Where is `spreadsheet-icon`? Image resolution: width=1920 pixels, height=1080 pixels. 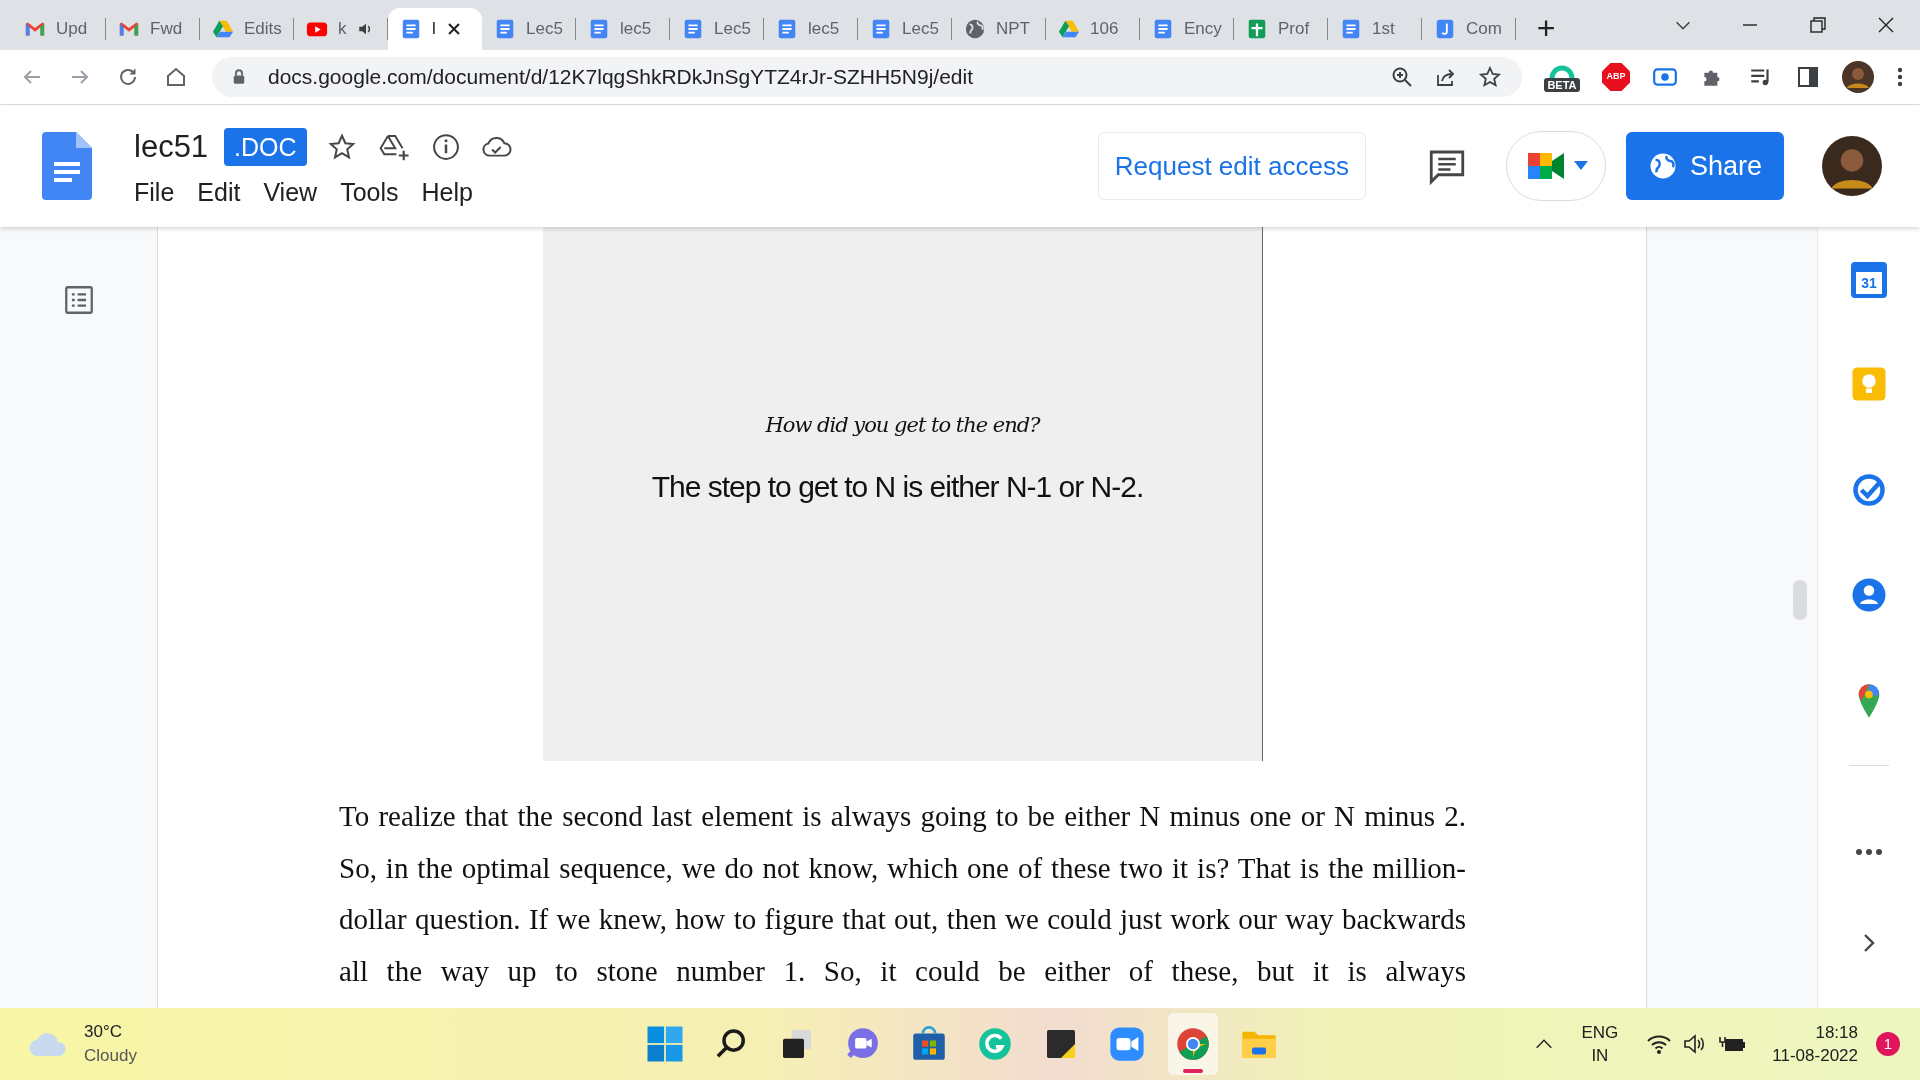 spreadsheet-icon is located at coordinates (1257, 29).